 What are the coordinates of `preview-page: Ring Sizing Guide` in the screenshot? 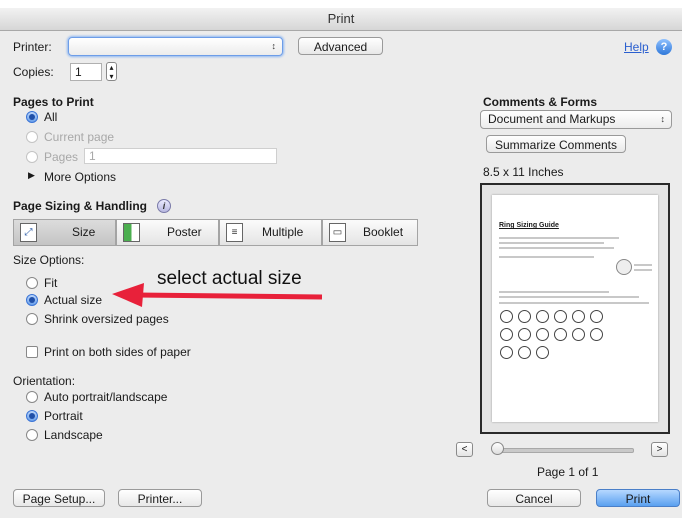 It's located at (575, 308).